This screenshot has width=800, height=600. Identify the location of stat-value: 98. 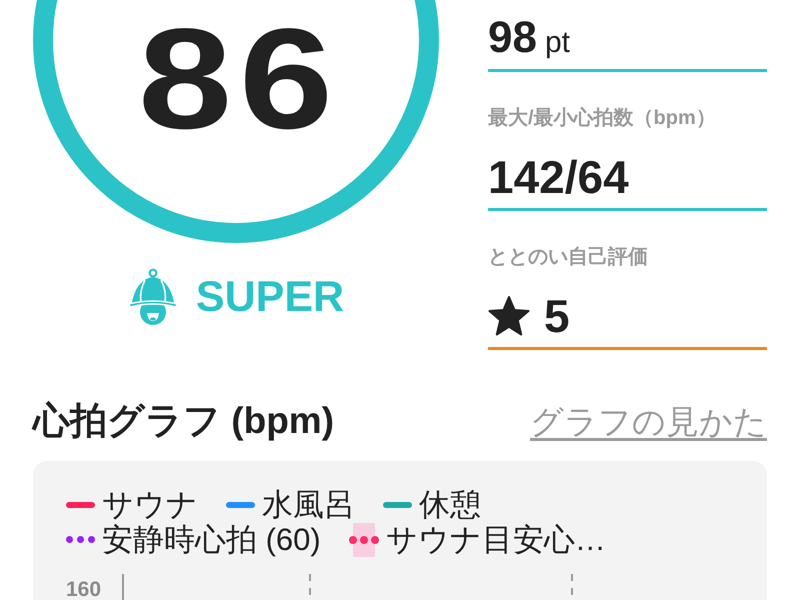
(512, 38).